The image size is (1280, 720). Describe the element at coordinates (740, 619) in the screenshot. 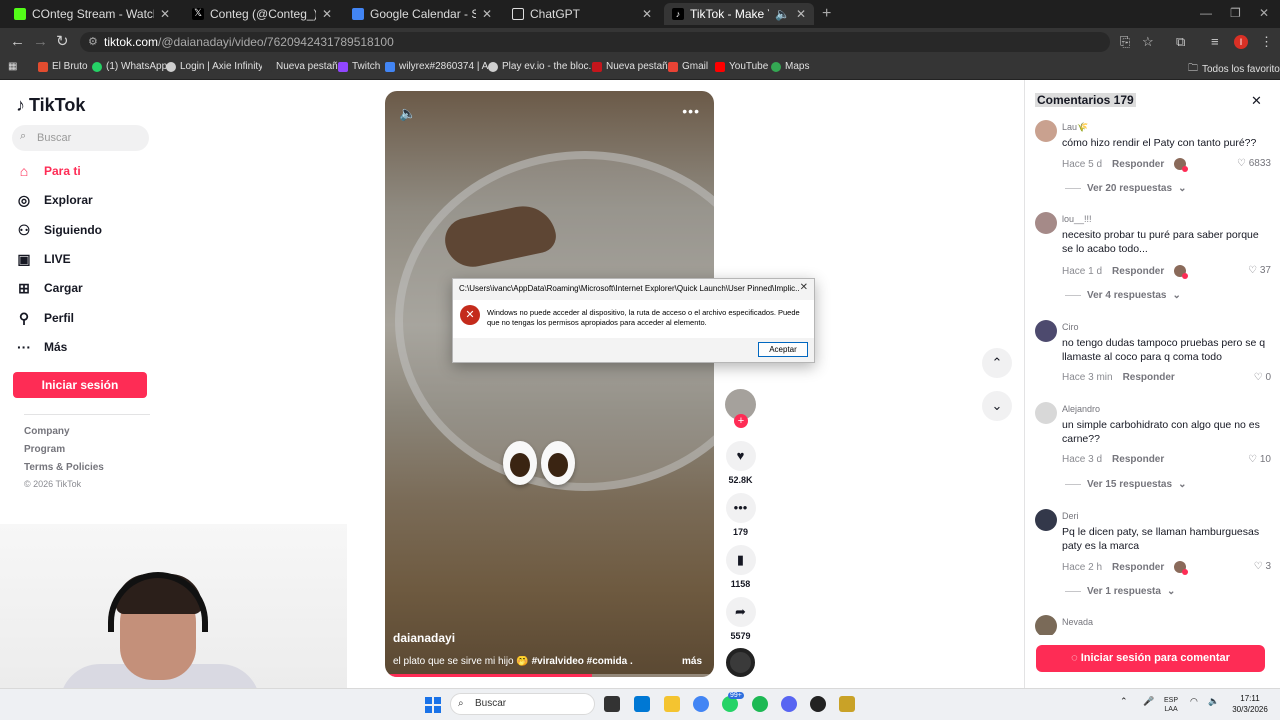

I see `share-action: ➦ 5579` at that location.